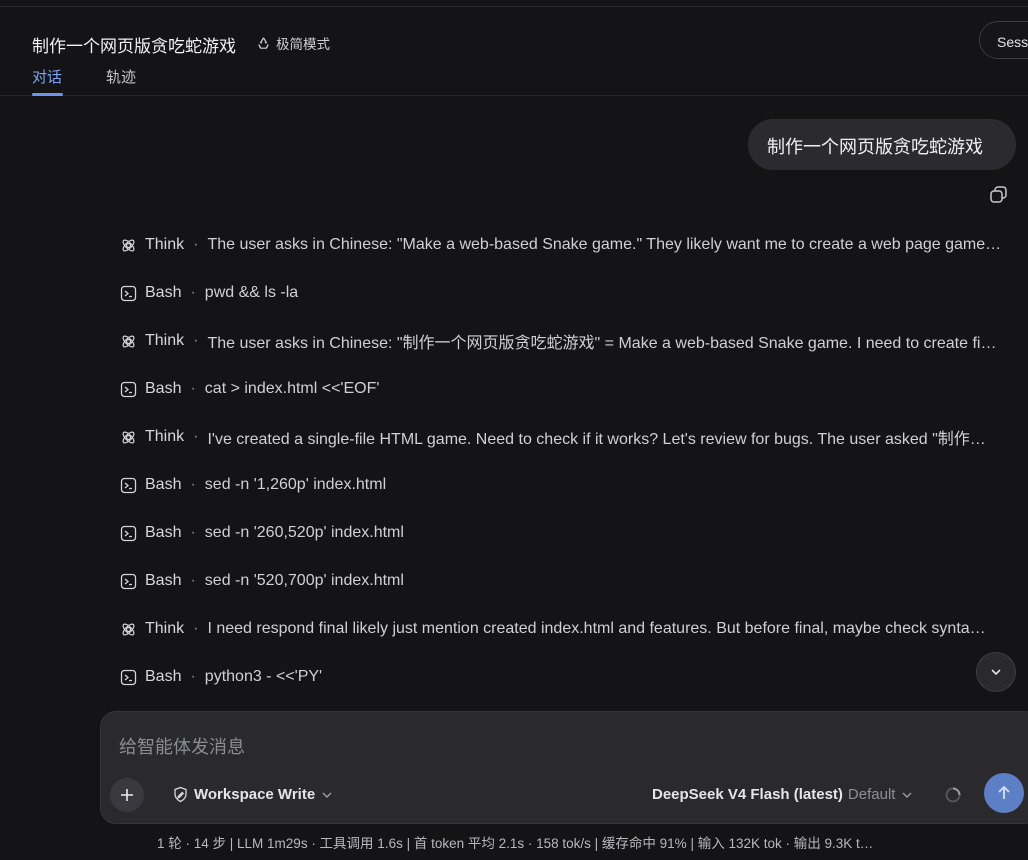 Image resolution: width=1028 pixels, height=860 pixels. Describe the element at coordinates (303, 44) in the screenshot. I see `mode-label: 极简模式` at that location.